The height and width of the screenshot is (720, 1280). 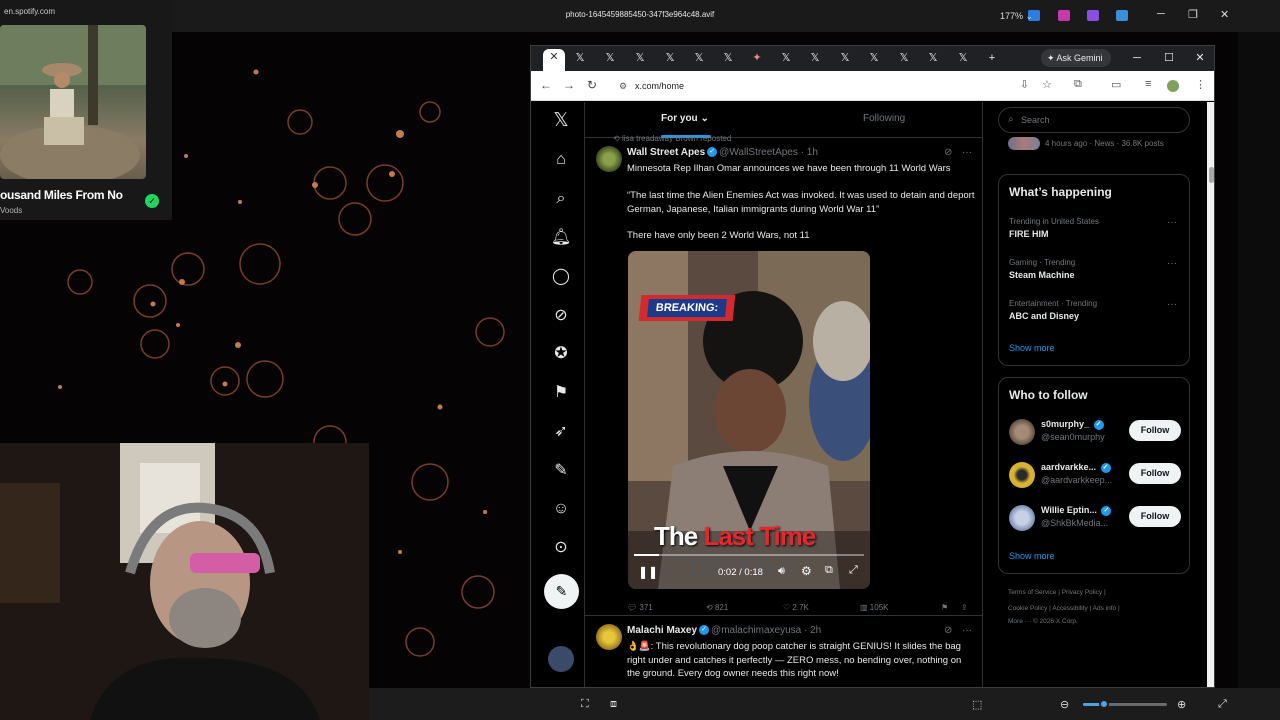 I want to click on bookmark-icon: ⚑, so click(x=944, y=607).